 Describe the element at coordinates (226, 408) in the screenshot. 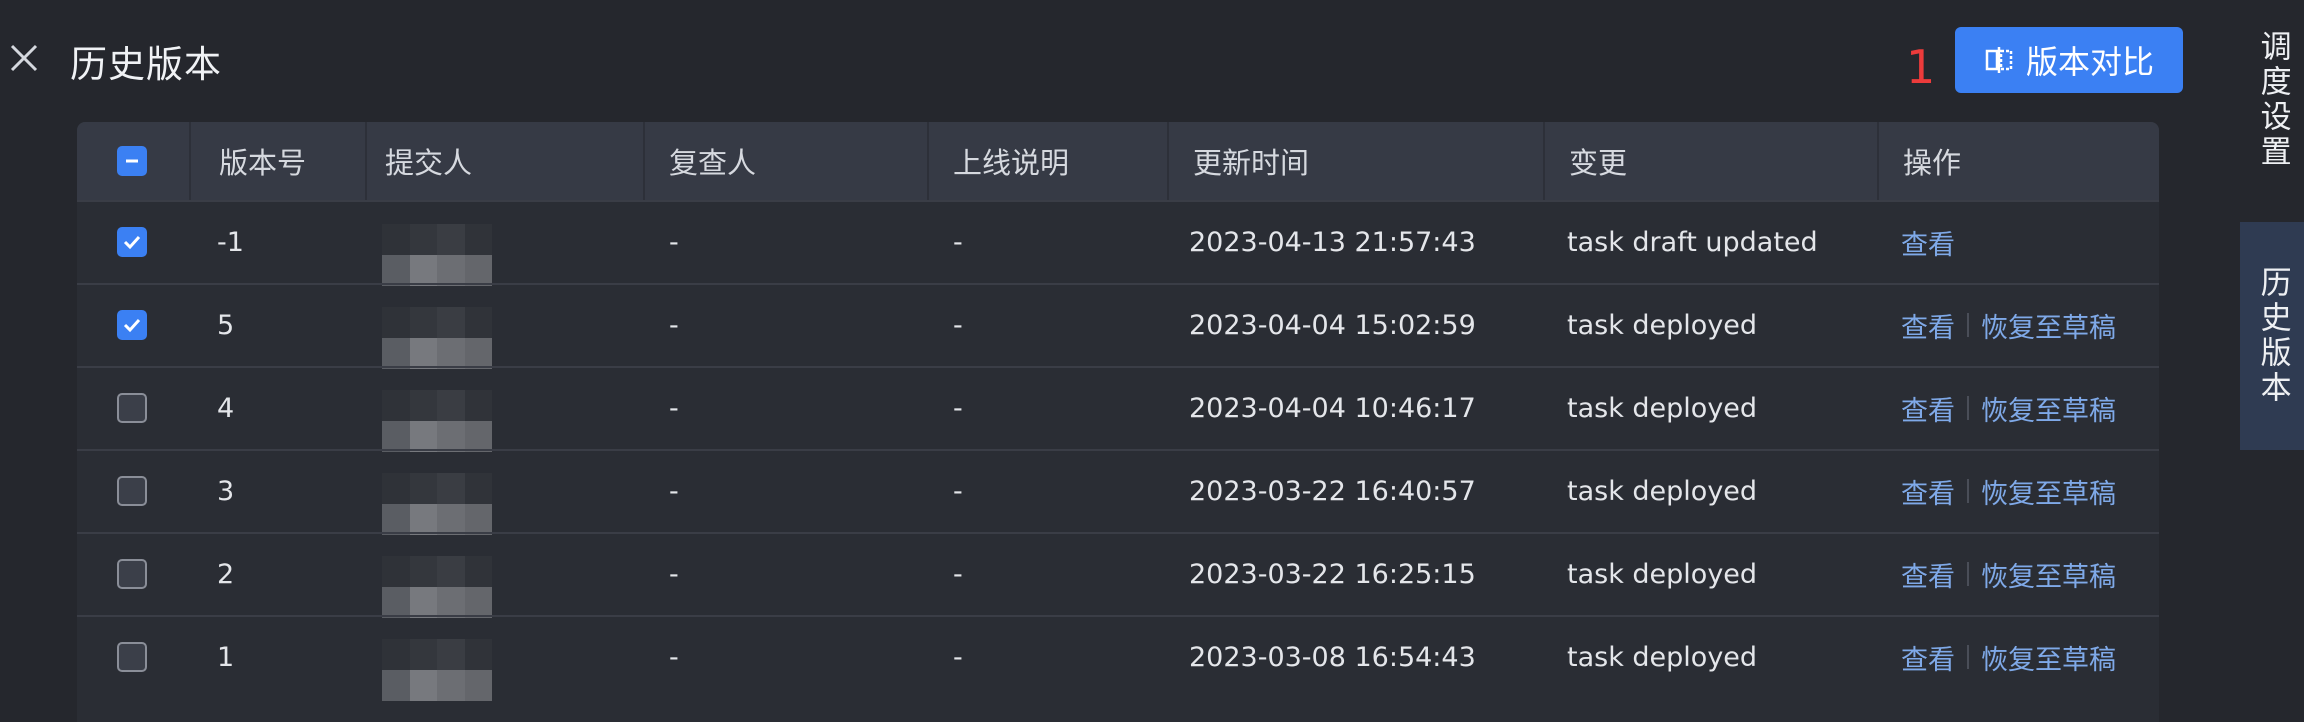

I see `version-cell: 4` at that location.